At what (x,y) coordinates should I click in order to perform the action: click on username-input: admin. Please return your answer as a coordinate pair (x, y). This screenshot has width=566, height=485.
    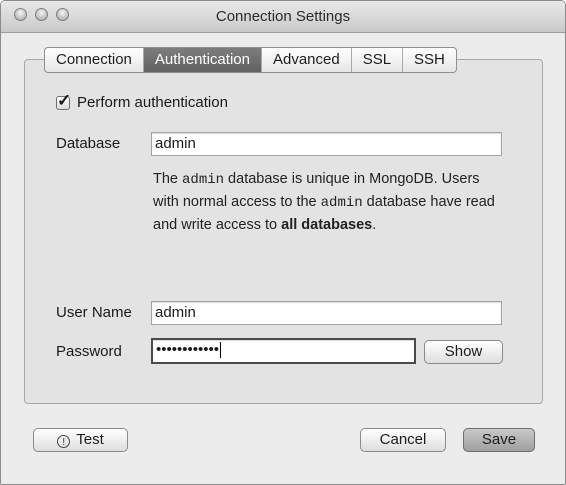
    Looking at the image, I should click on (326, 313).